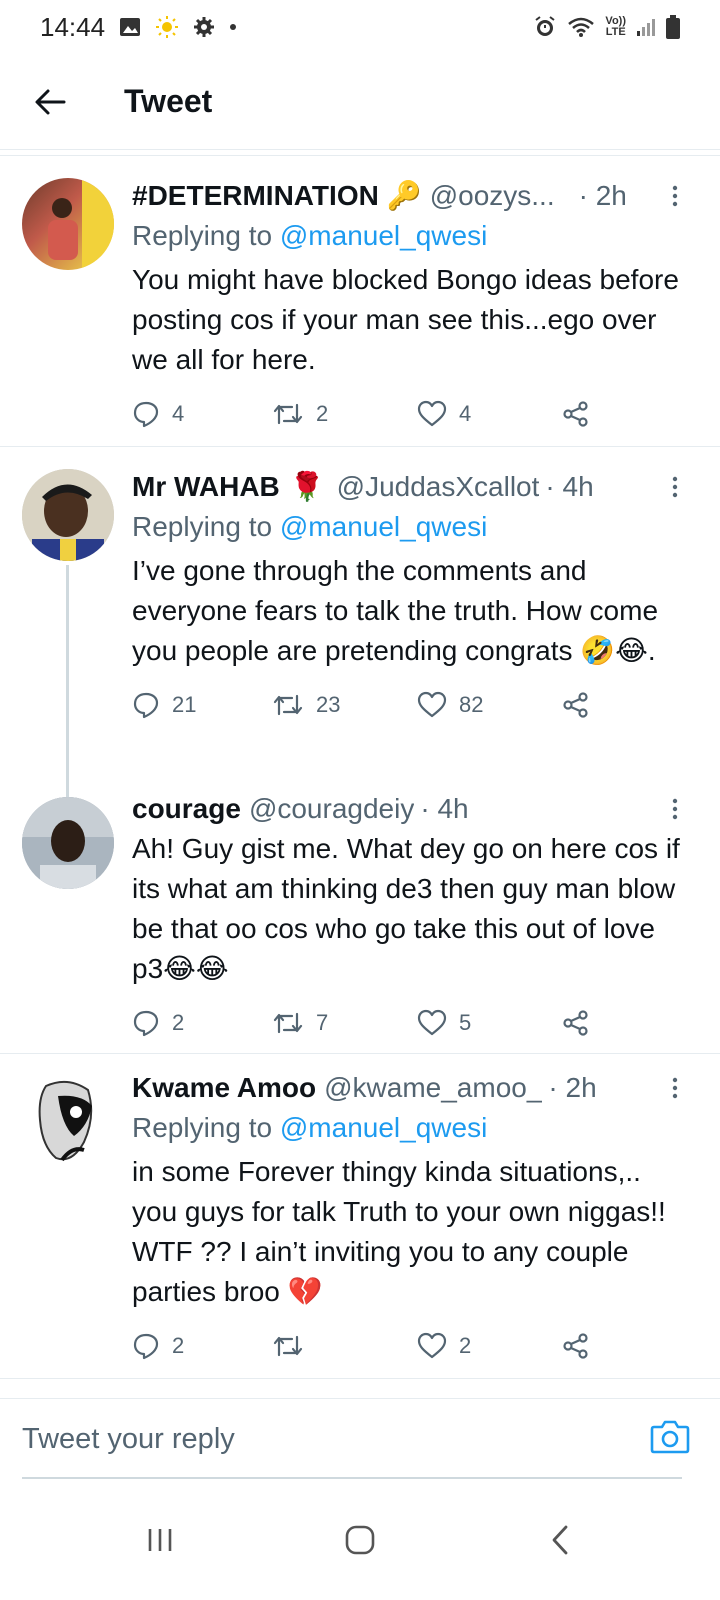 This screenshot has height=1600, width=720. What do you see at coordinates (433, 1088) in the screenshot?
I see `user-handle: @kwame_amoo_` at bounding box center [433, 1088].